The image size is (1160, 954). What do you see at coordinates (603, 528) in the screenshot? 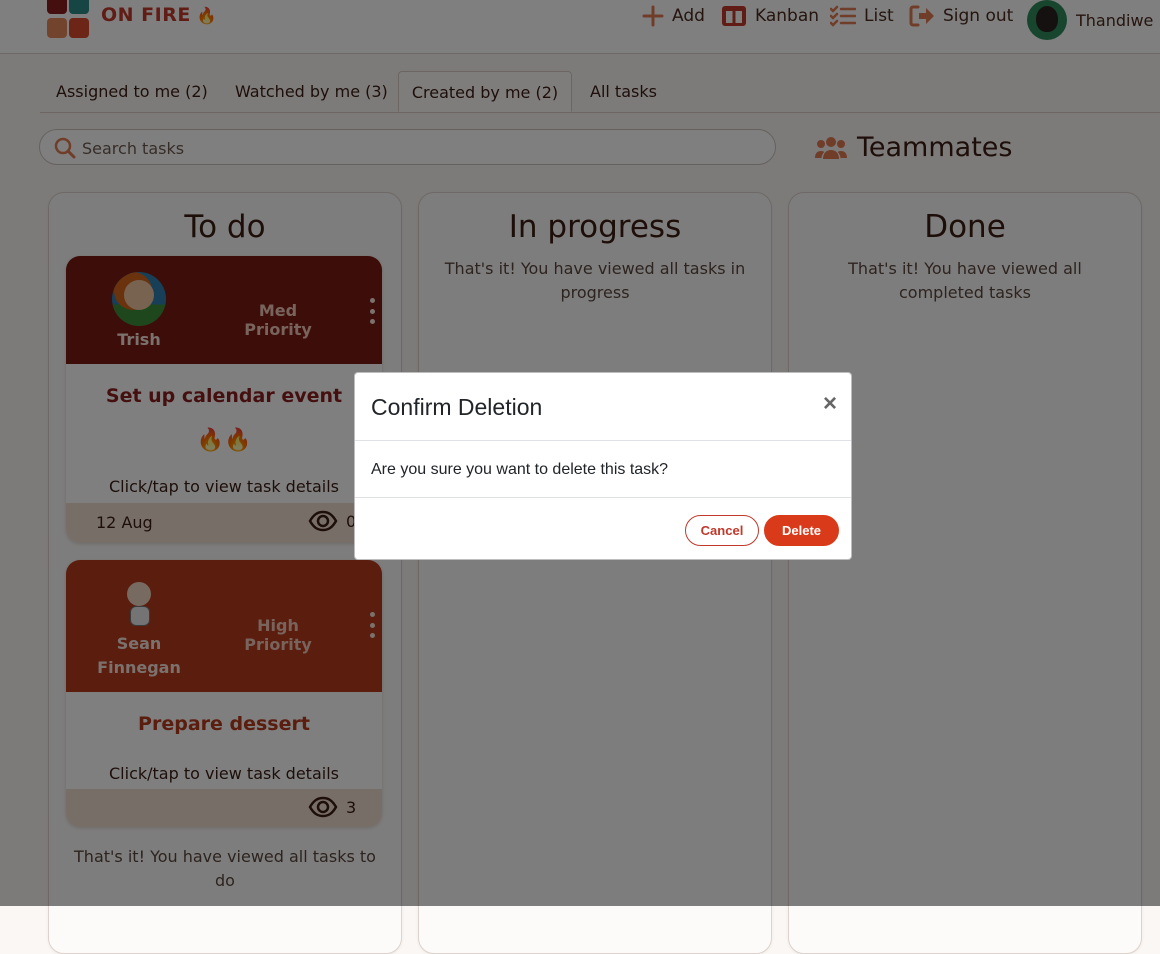
I see `modal-footer: Cancel Delete` at bounding box center [603, 528].